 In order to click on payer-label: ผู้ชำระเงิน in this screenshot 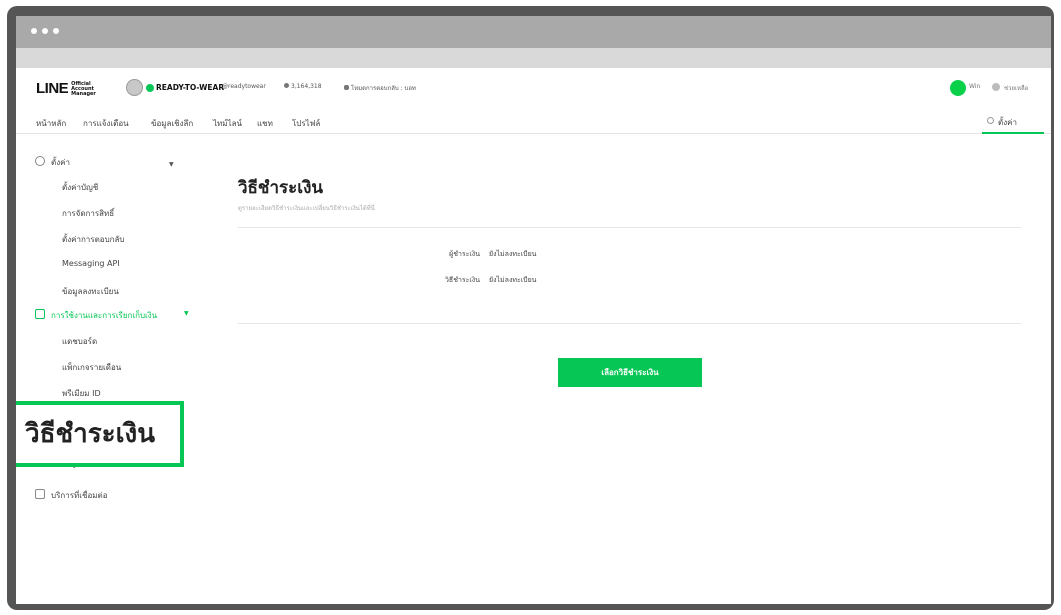, I will do `click(464, 254)`.